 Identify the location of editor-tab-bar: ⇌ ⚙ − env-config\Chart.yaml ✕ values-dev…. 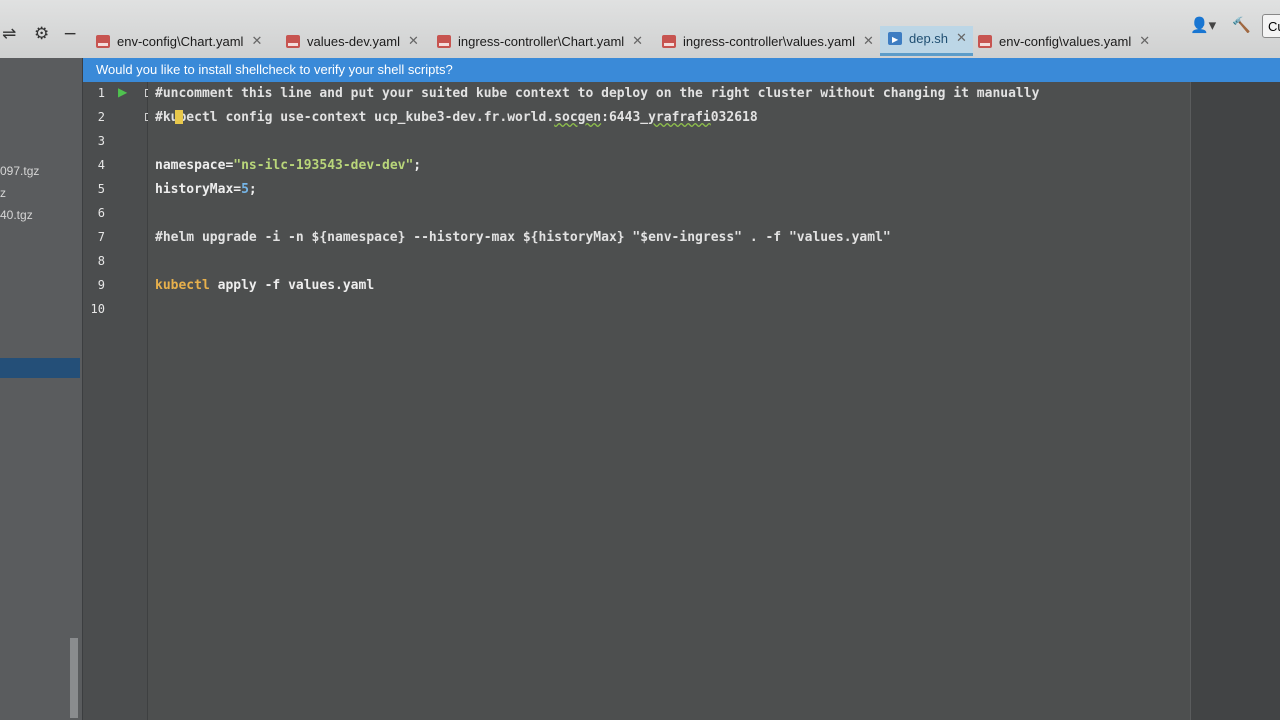
(640, 30).